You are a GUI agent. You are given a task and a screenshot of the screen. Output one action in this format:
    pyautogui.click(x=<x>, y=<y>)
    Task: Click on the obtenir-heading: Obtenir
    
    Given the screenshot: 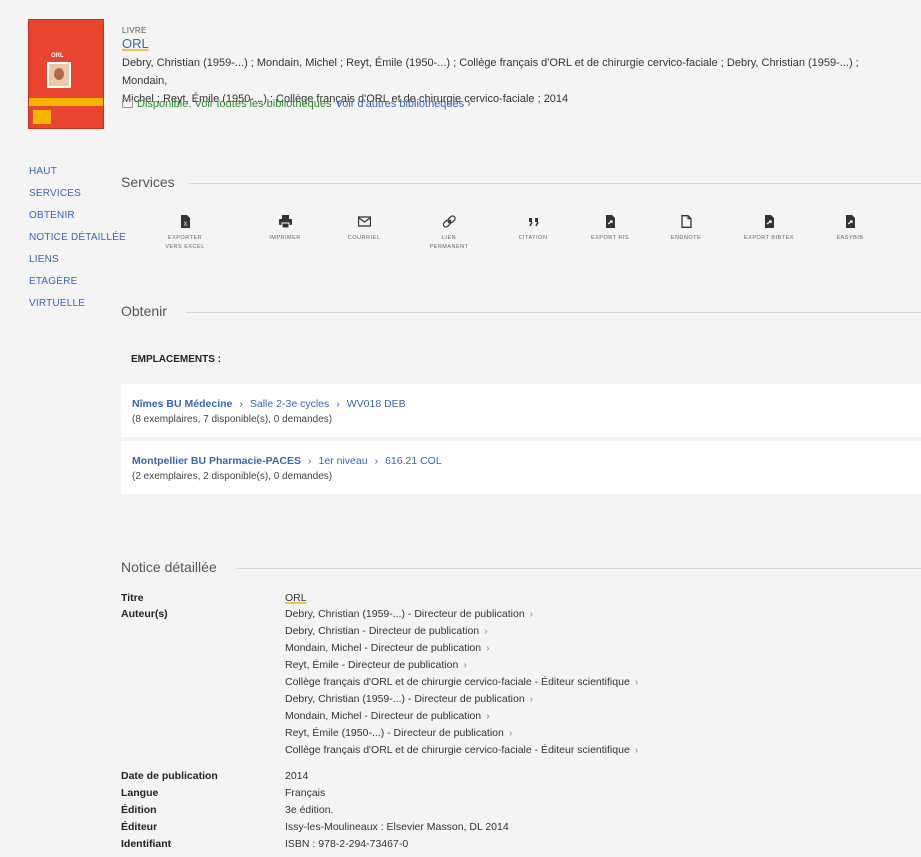 What is the action you would take?
    pyautogui.click(x=144, y=311)
    